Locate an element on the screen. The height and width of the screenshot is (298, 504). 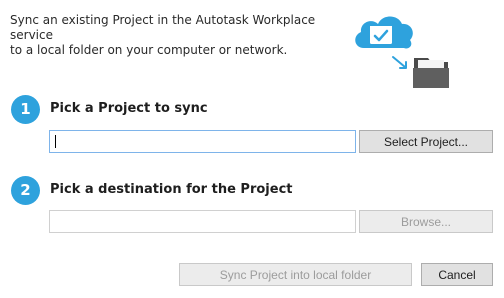
destination-input is located at coordinates (202, 221).